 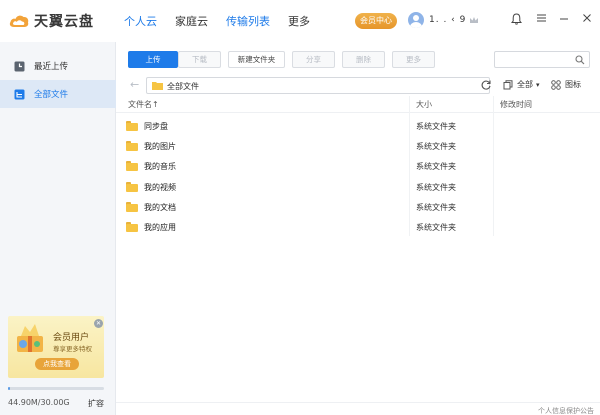 I want to click on privacy-notice-link: 个人信息保护公告, so click(x=566, y=410).